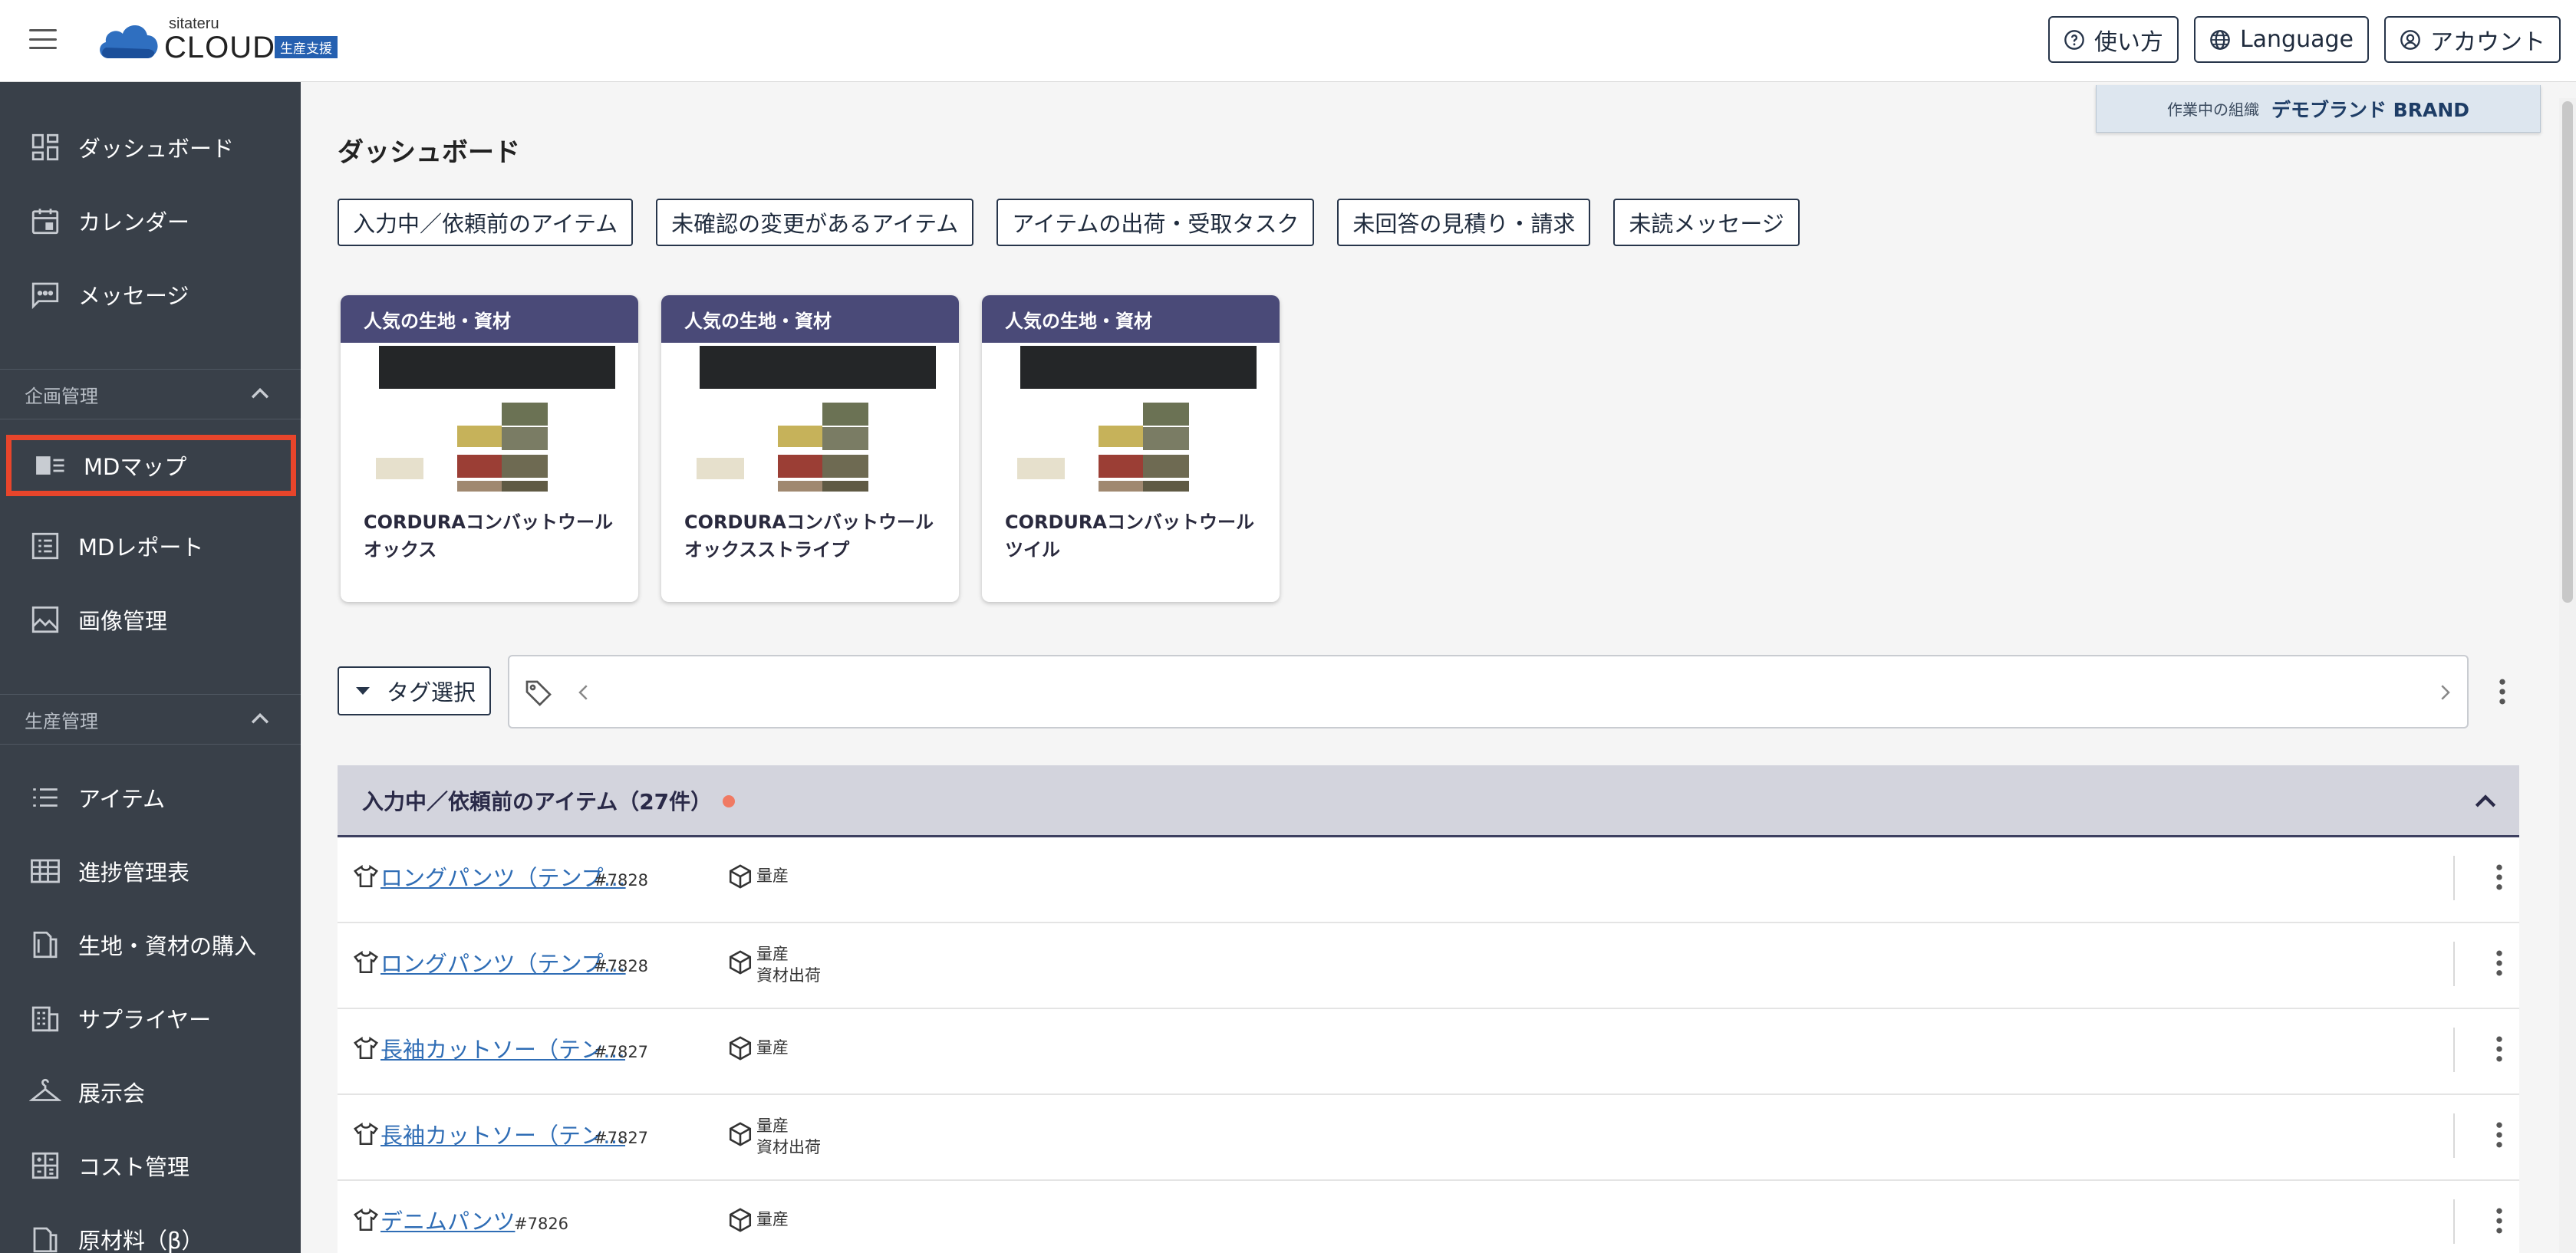 This screenshot has height=1253, width=2576. Describe the element at coordinates (2567, 675) in the screenshot. I see `page-scrollbar` at that location.